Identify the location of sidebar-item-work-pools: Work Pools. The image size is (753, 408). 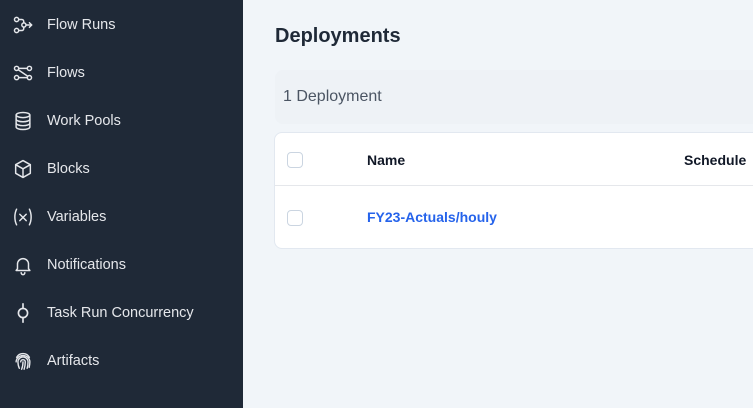
(121, 121).